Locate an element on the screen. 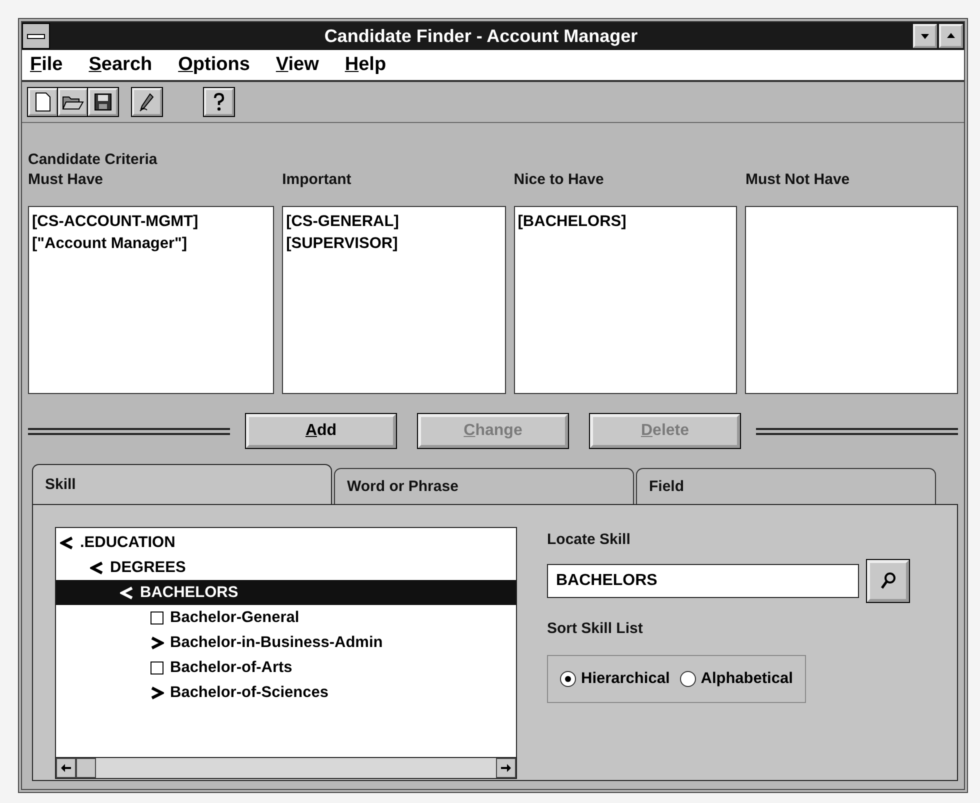 The image size is (980, 803). horizontal-scrollbar is located at coordinates (286, 767).